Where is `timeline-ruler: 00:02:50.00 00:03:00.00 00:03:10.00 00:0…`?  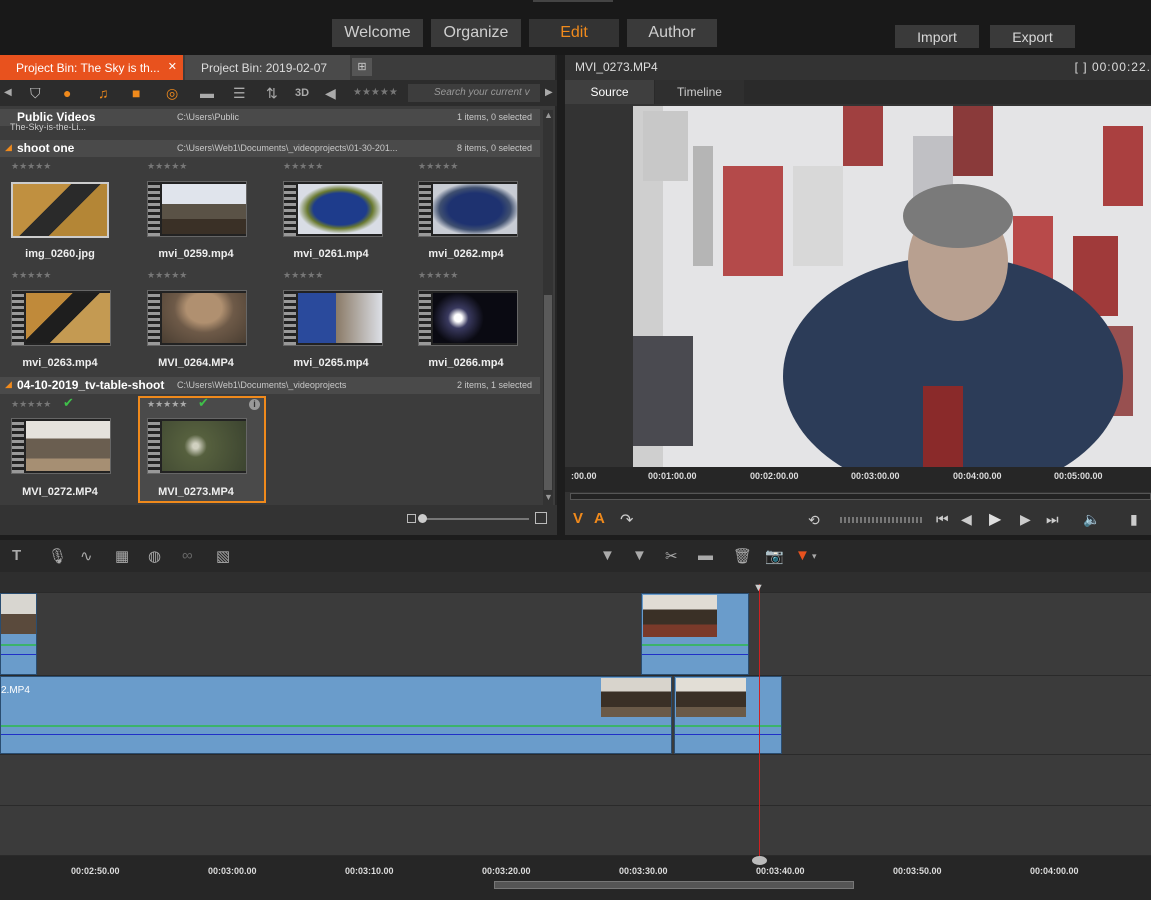
timeline-ruler: 00:02:50.00 00:03:00.00 00:03:10.00 00:0… is located at coordinates (575, 878).